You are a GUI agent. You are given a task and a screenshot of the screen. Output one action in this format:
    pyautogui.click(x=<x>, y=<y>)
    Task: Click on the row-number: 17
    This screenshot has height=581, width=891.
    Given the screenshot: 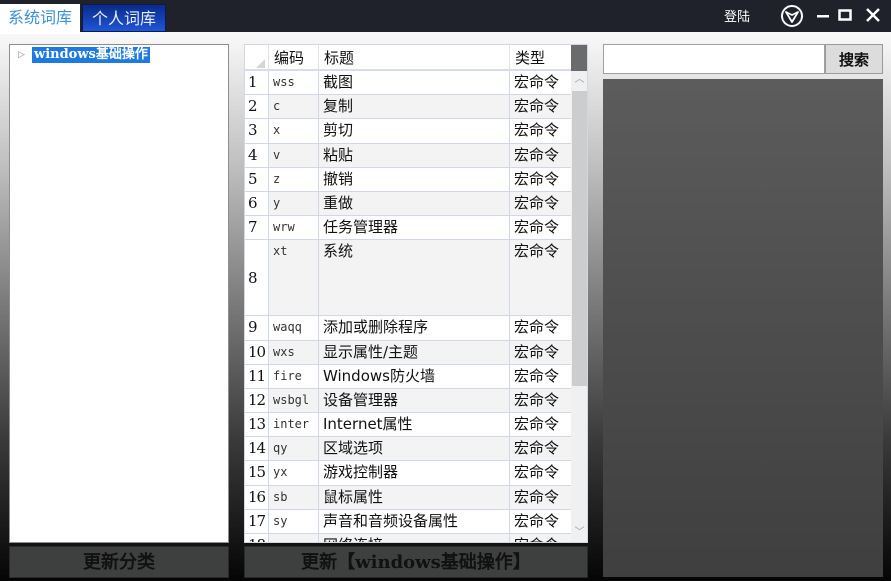 What is the action you would take?
    pyautogui.click(x=257, y=521)
    